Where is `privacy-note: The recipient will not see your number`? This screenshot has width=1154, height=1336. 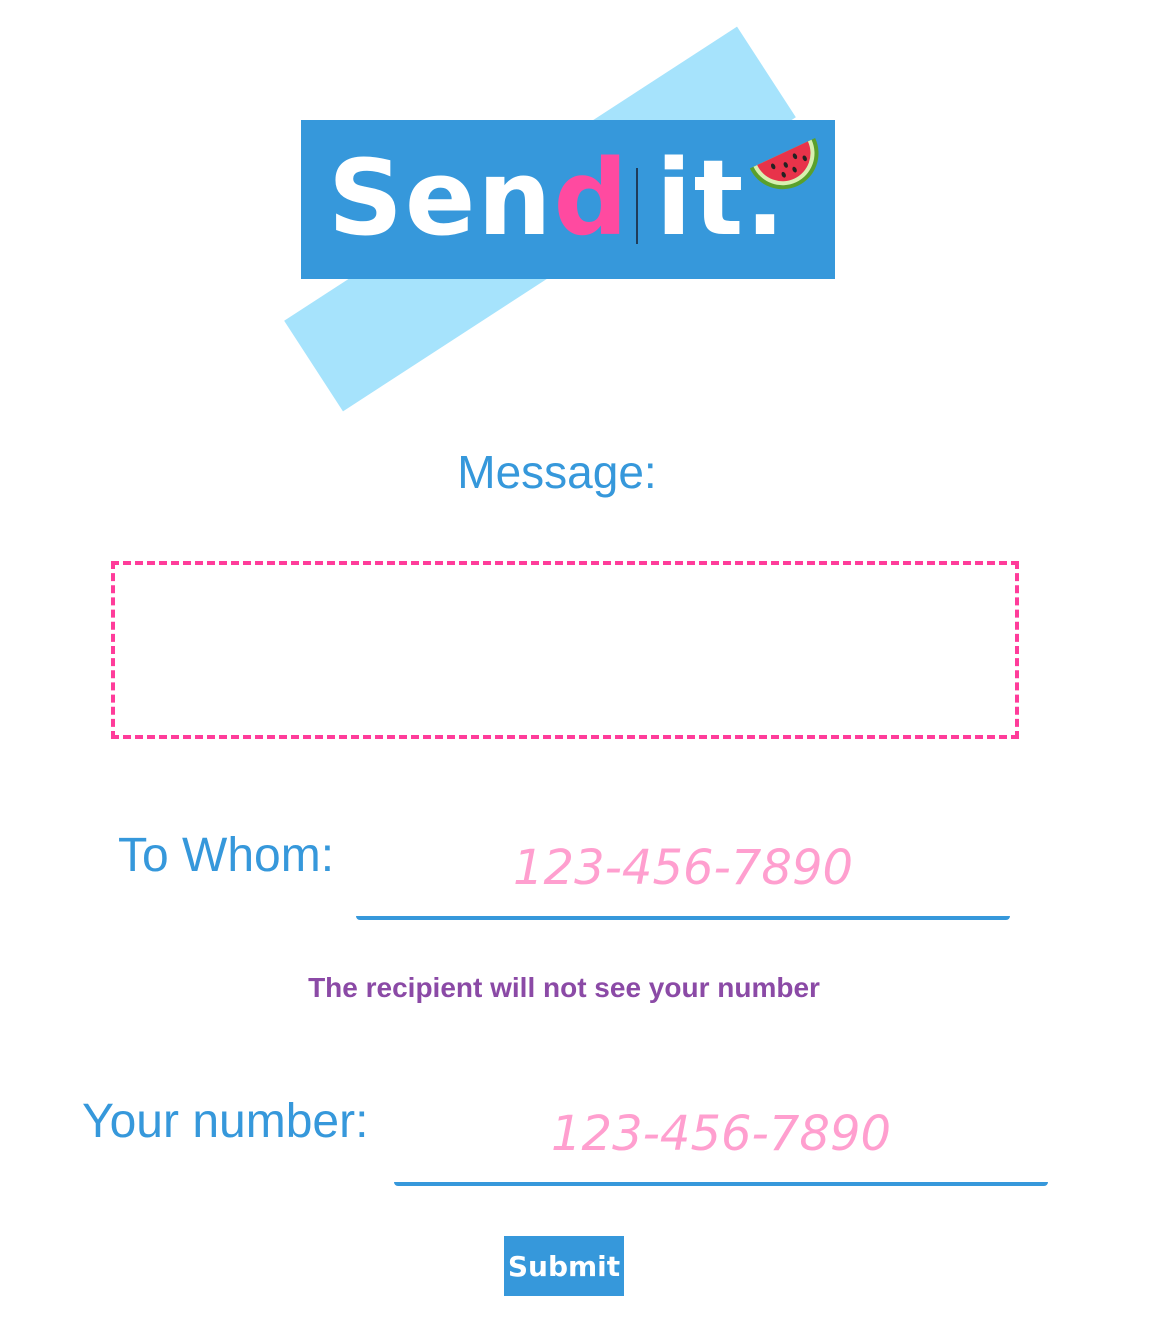 privacy-note: The recipient will not see your number is located at coordinates (564, 987).